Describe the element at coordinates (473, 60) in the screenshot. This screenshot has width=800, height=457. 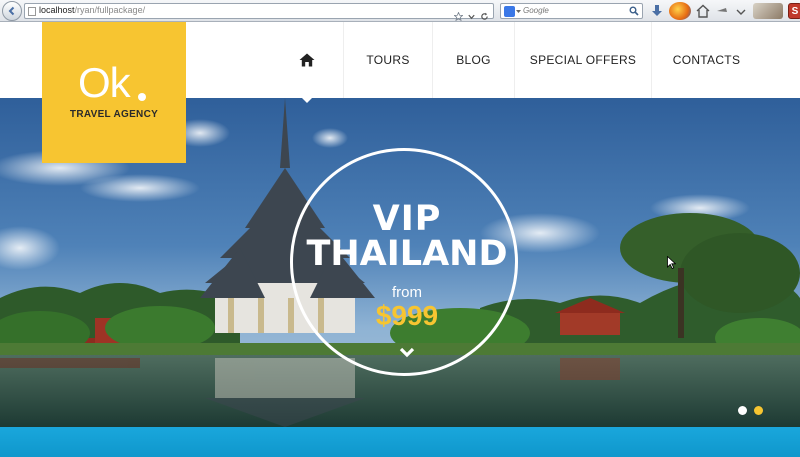
I see `nav-blog: BLOG` at that location.